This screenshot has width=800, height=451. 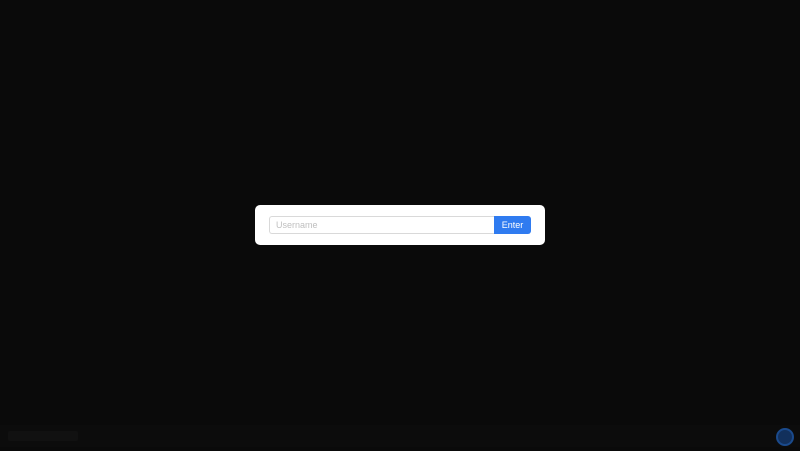 What do you see at coordinates (382, 225) in the screenshot?
I see `username-input` at bounding box center [382, 225].